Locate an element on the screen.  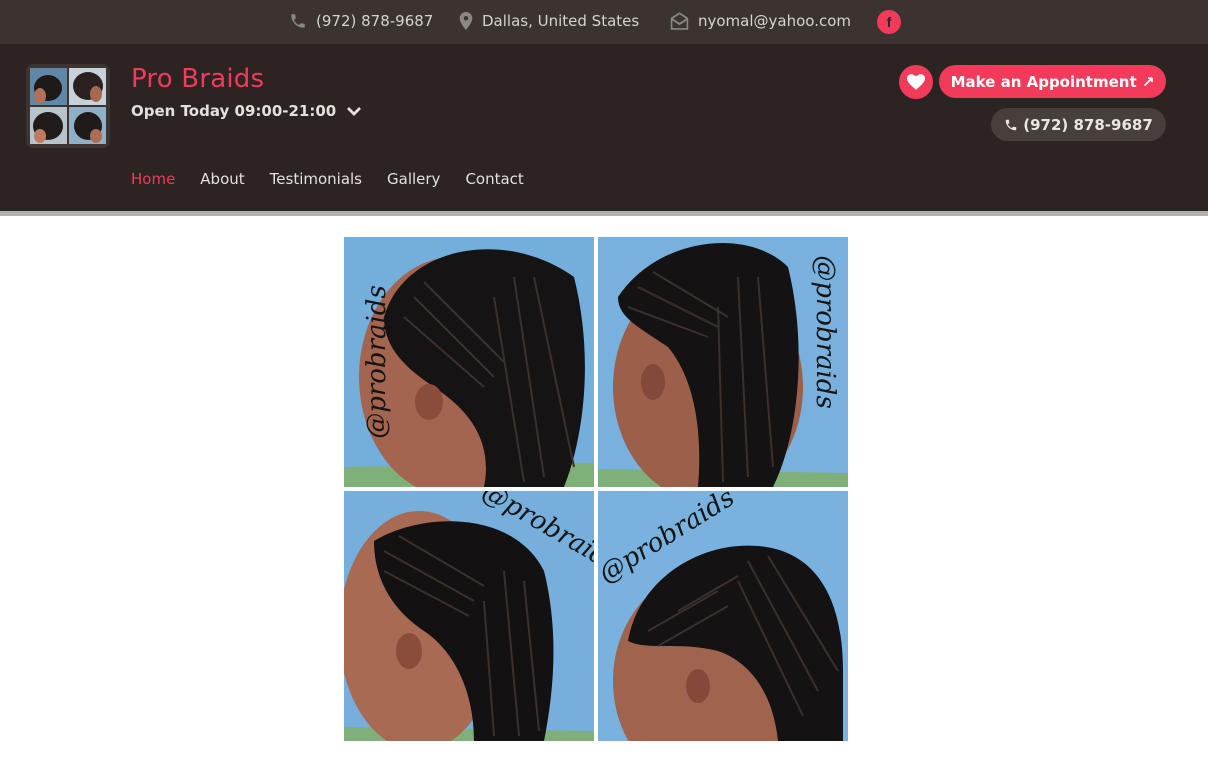
header-divider is located at coordinates (604, 213).